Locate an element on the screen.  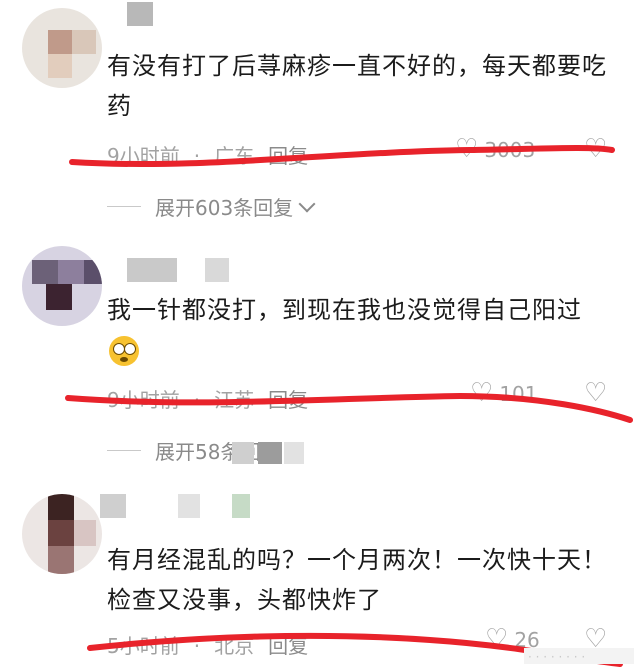
expand-replies-button: 展开603条回复 is located at coordinates (211, 206).